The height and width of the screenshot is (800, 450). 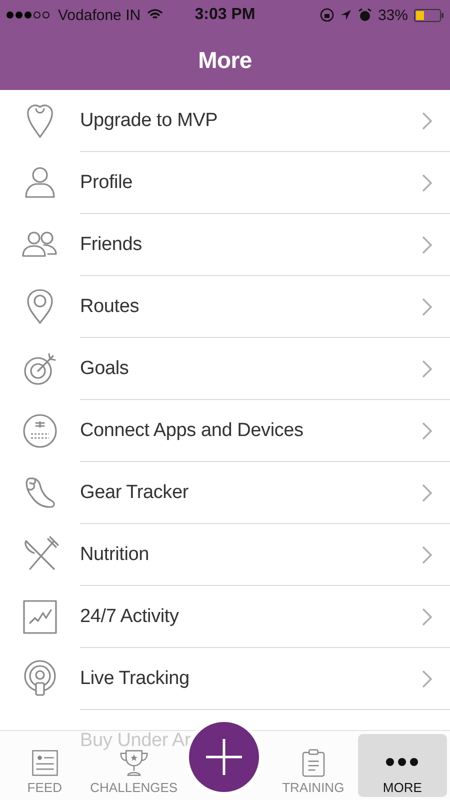 I want to click on screen-title: More, so click(x=225, y=60).